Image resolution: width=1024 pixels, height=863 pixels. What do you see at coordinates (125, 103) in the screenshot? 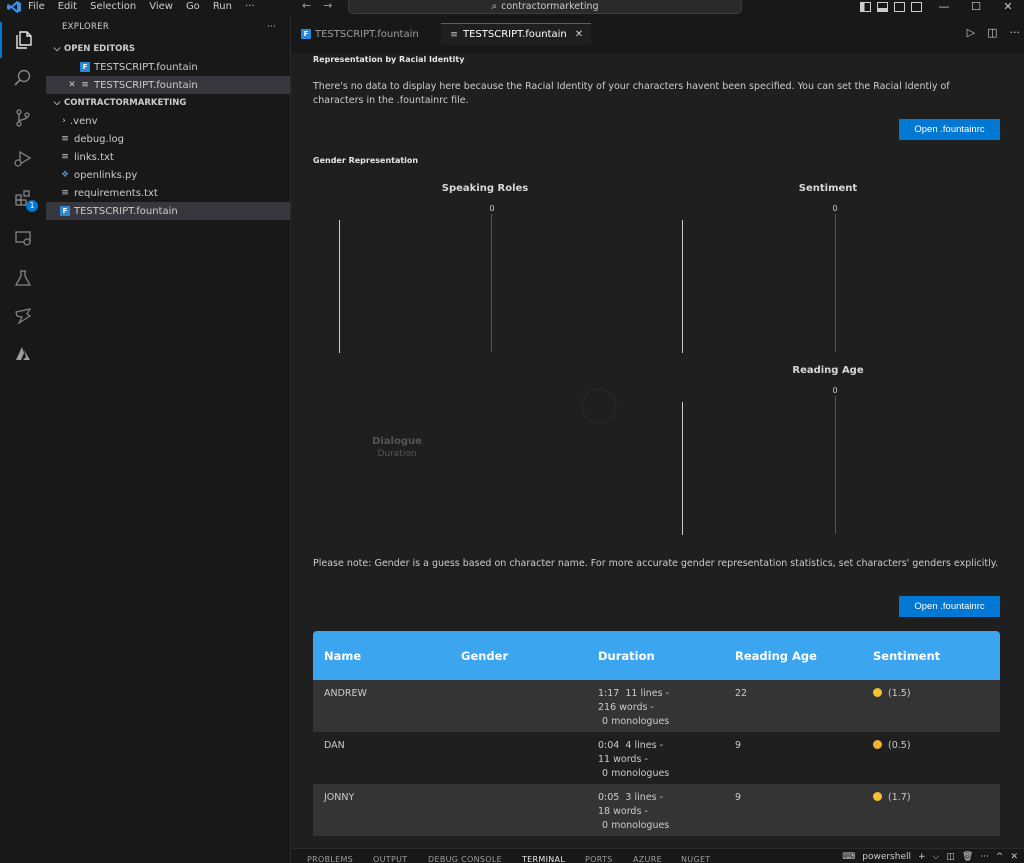
I see `folder-label: CONTRACTORMARKETING` at bounding box center [125, 103].